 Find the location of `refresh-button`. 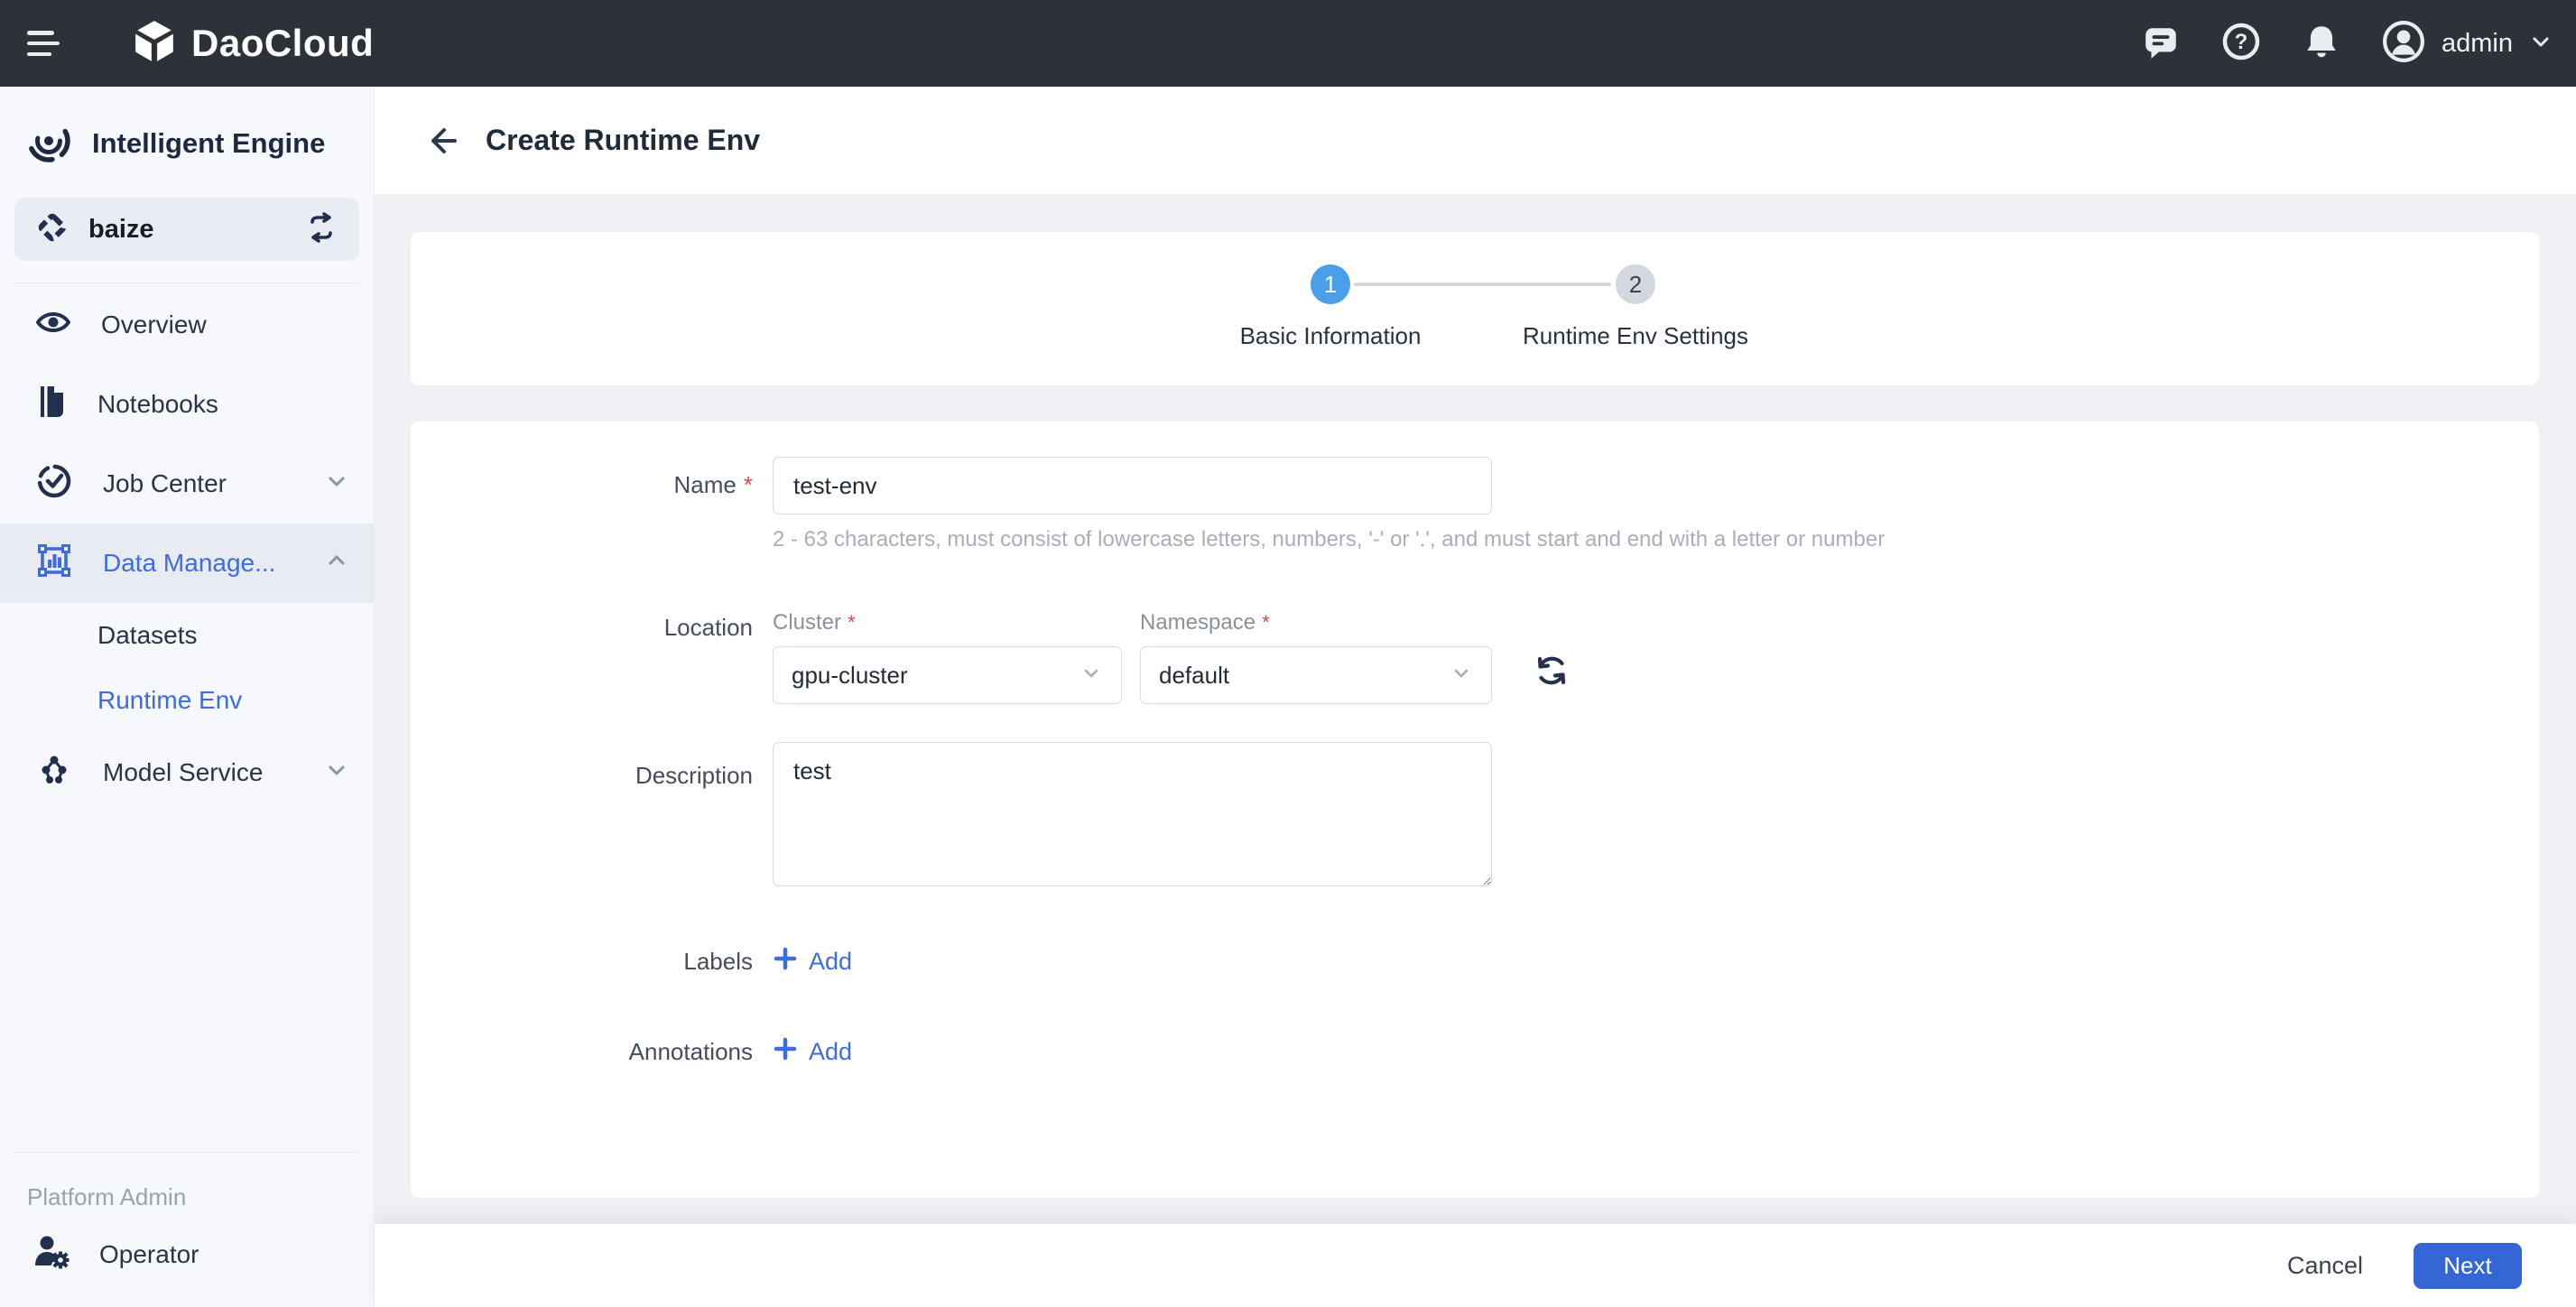

refresh-button is located at coordinates (1551, 673).